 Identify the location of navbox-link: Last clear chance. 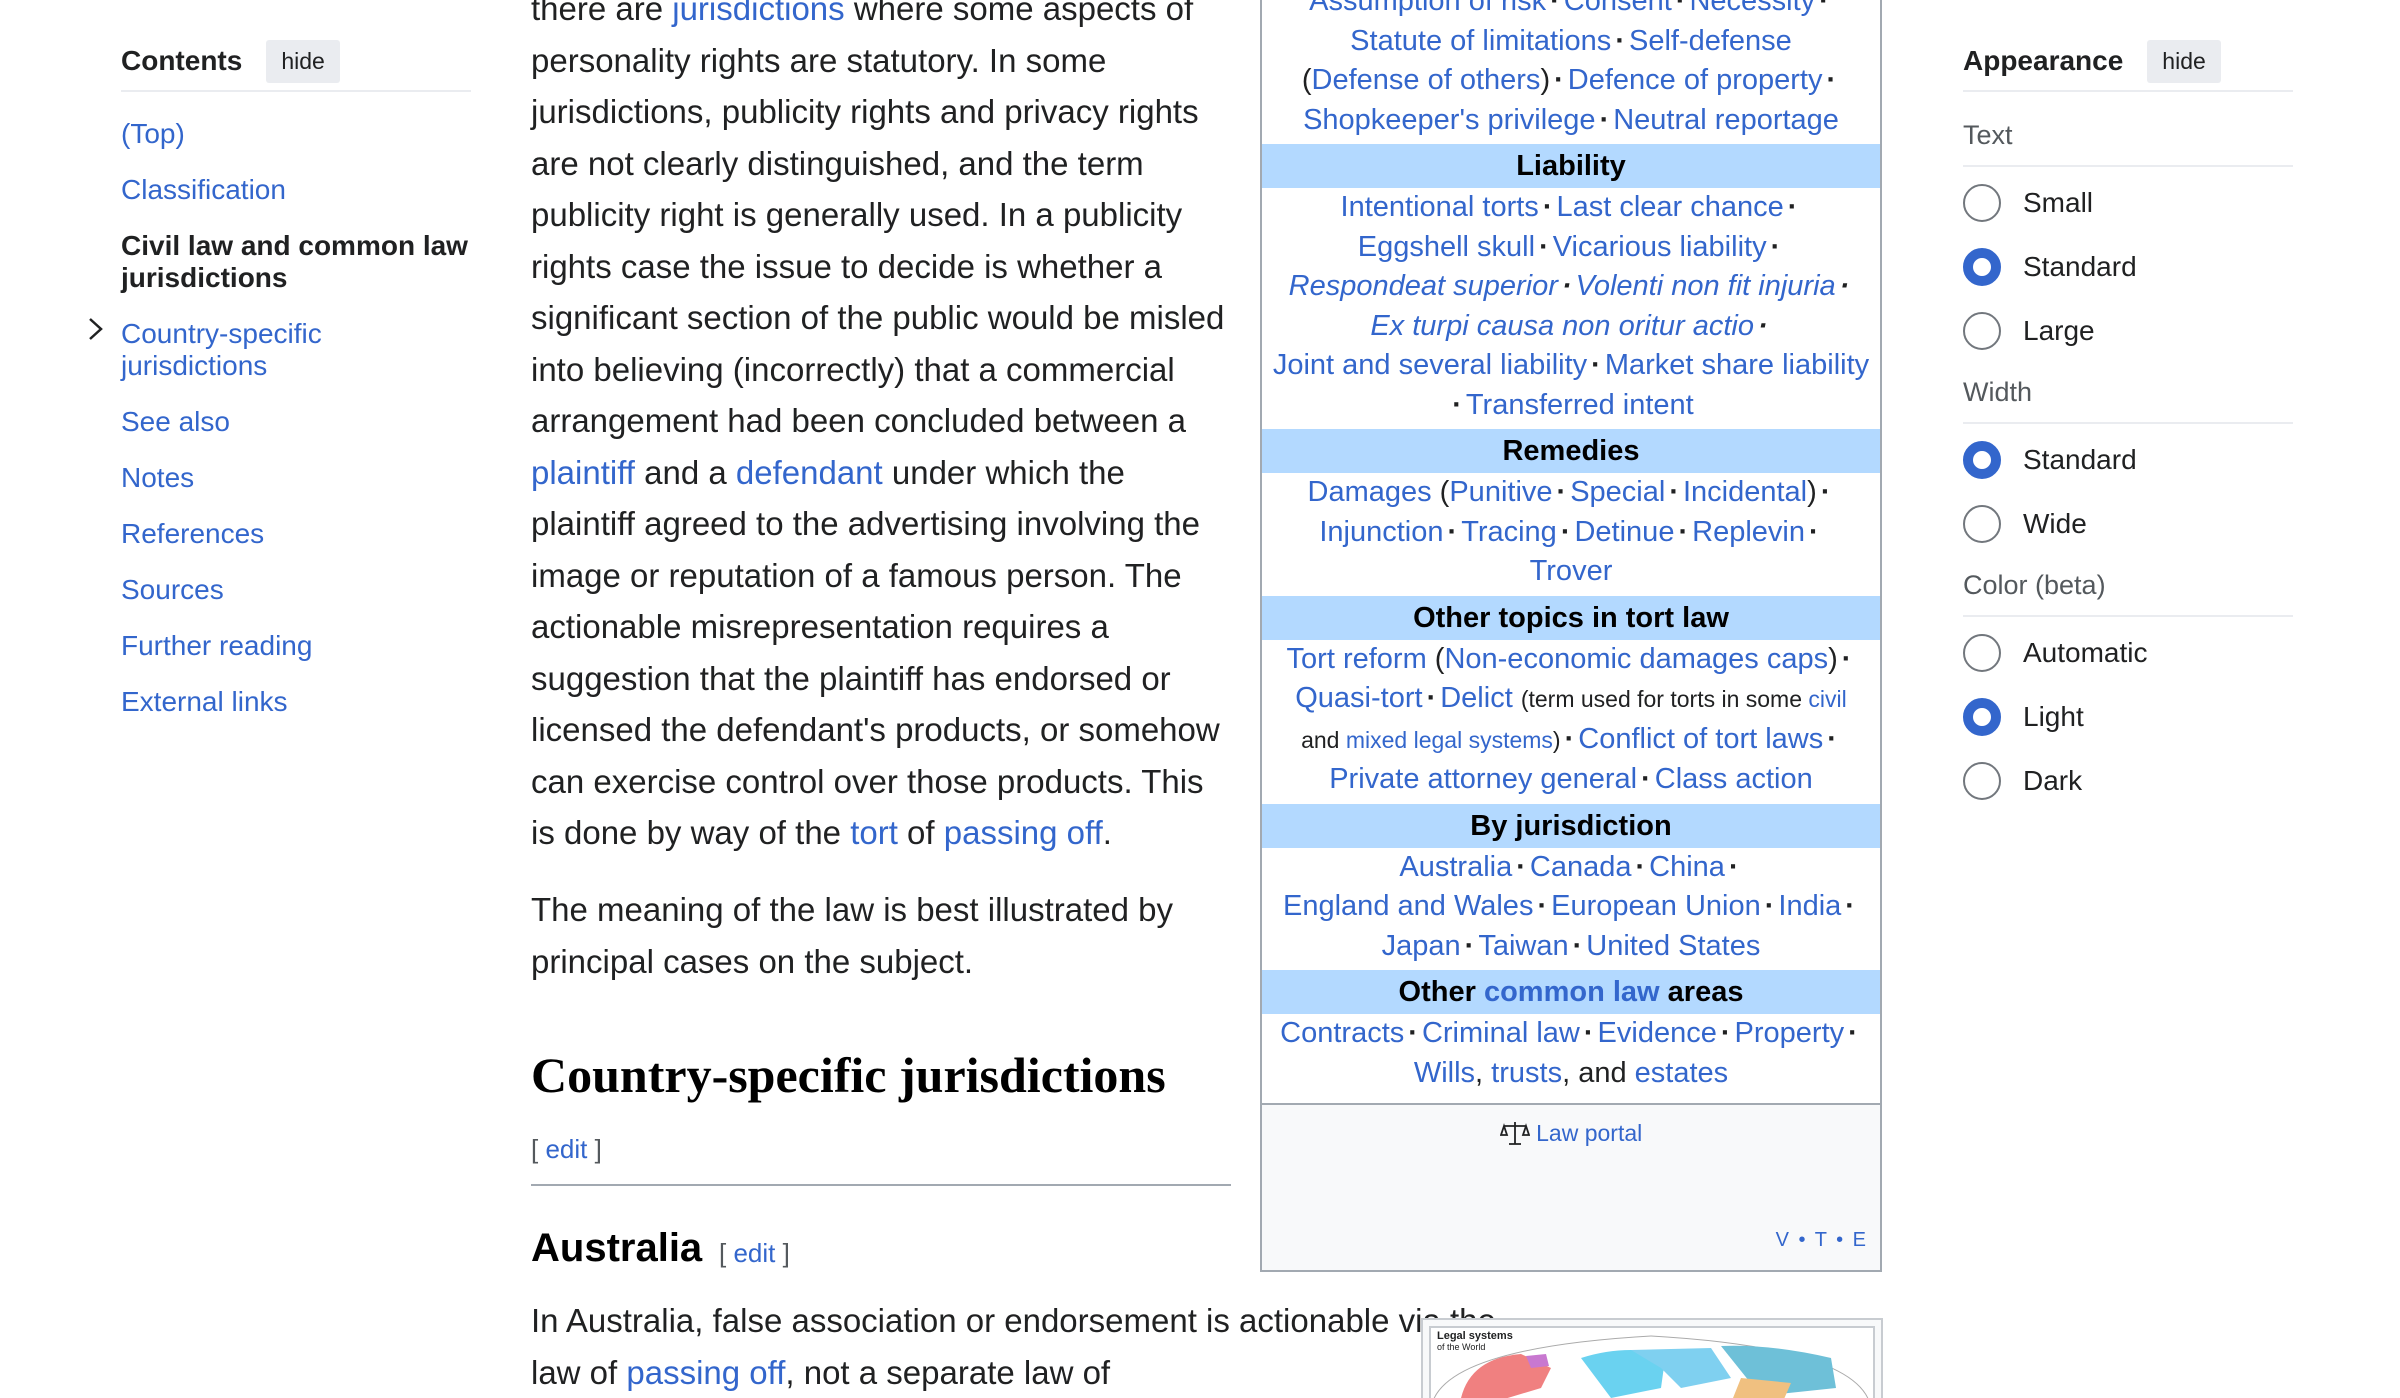
(1669, 207).